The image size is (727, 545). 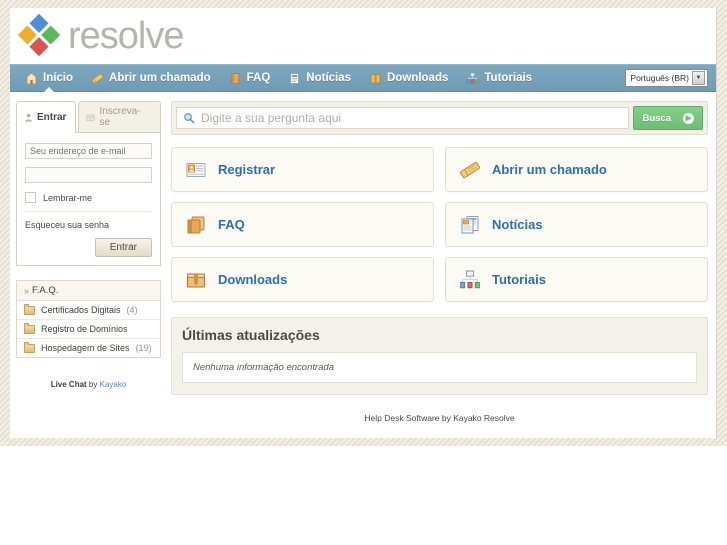 I want to click on site-footer: Help Desk Software by Kayako Resolve, so click(x=439, y=418).